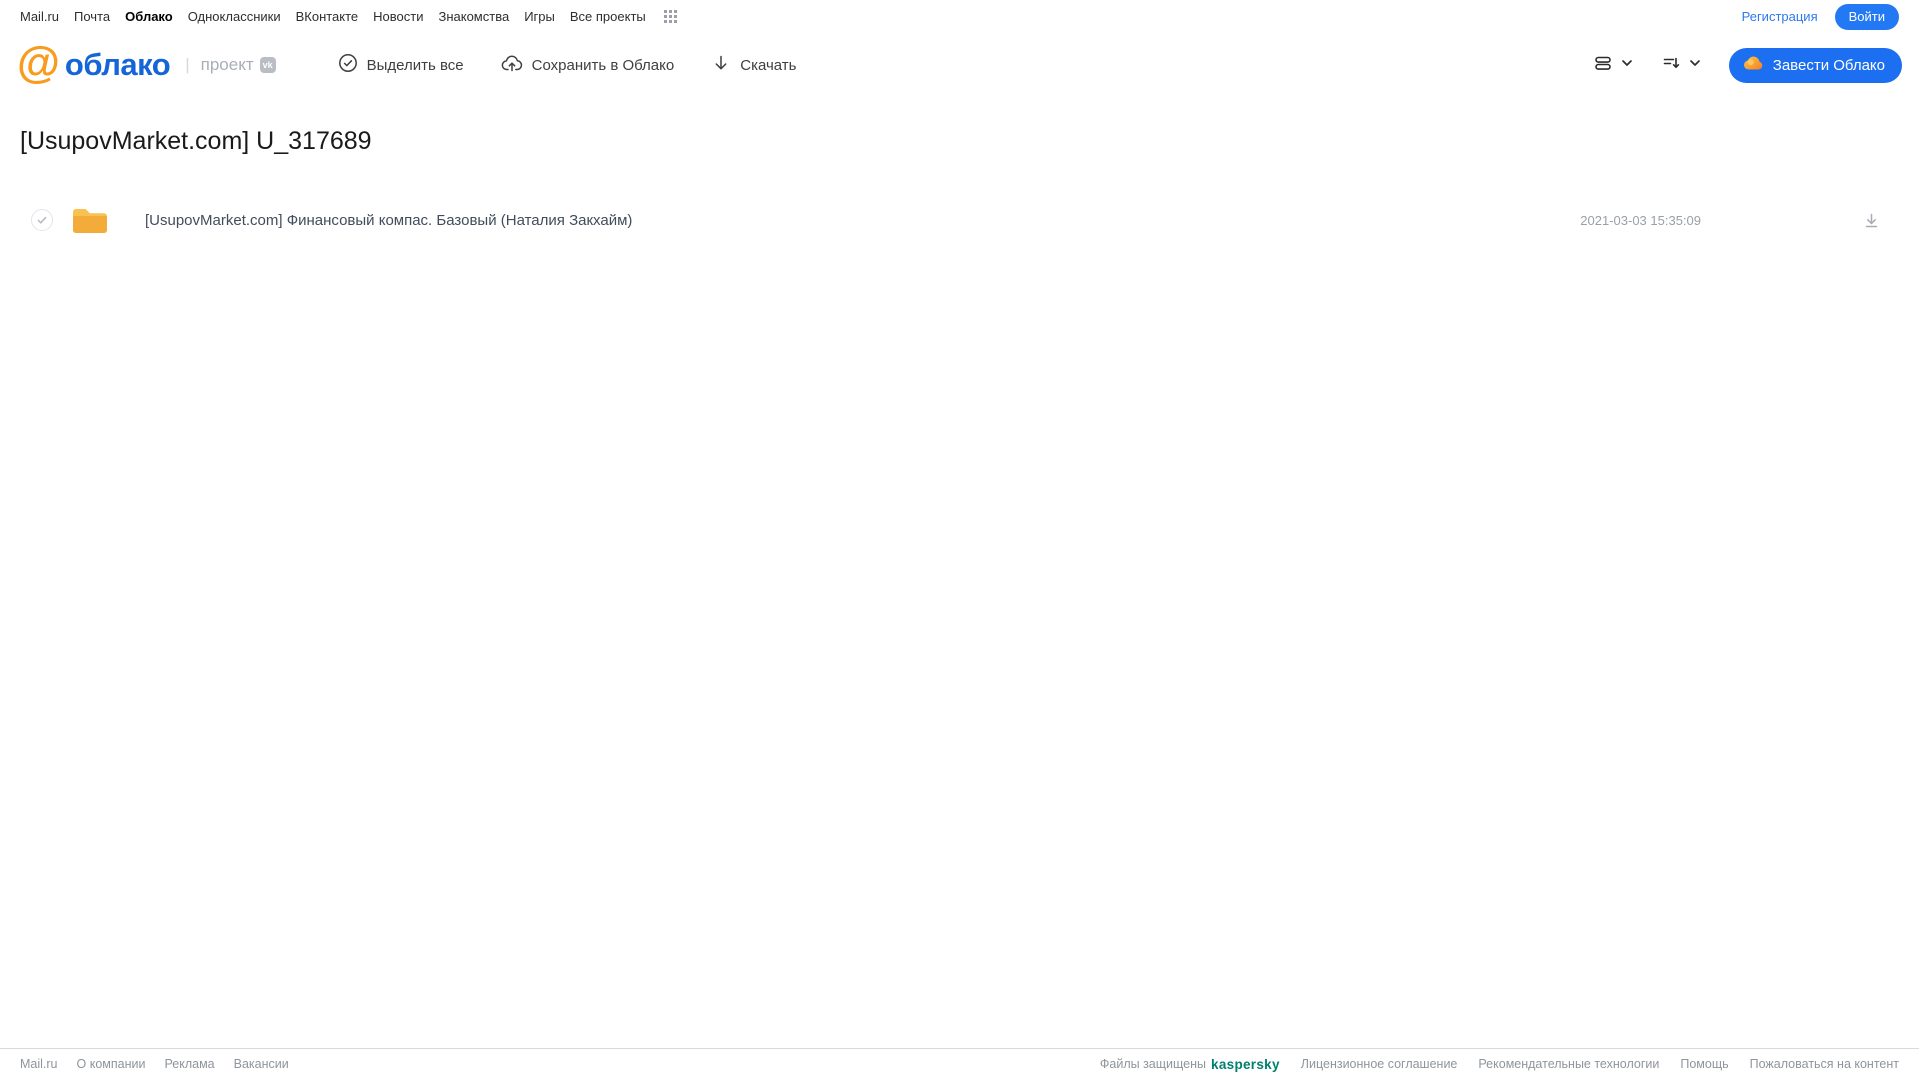  I want to click on download-arrow-icon, so click(721, 65).